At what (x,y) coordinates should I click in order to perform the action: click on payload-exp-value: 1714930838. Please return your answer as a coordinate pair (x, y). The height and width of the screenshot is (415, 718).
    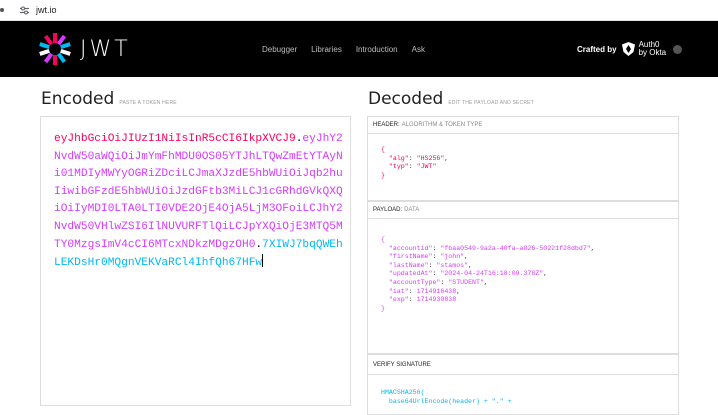
    Looking at the image, I should click on (436, 300).